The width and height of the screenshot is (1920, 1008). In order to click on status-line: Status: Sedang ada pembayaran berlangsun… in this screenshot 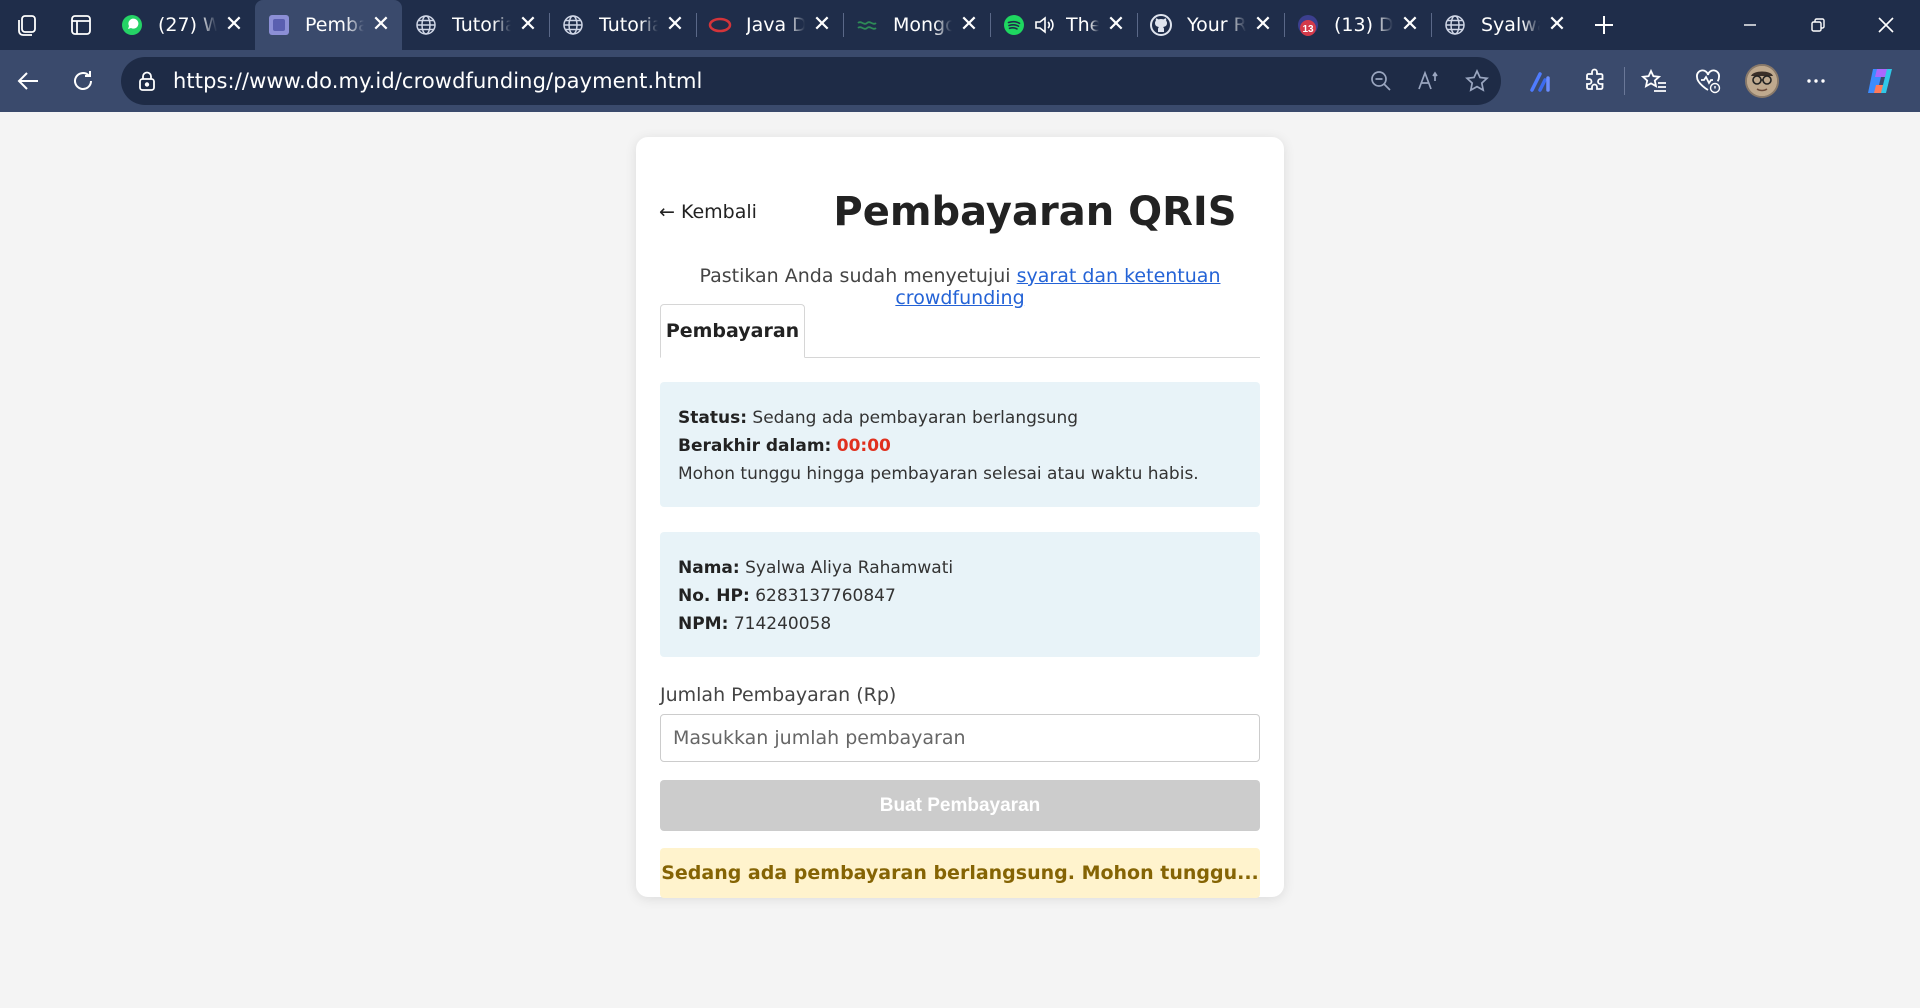, I will do `click(960, 418)`.